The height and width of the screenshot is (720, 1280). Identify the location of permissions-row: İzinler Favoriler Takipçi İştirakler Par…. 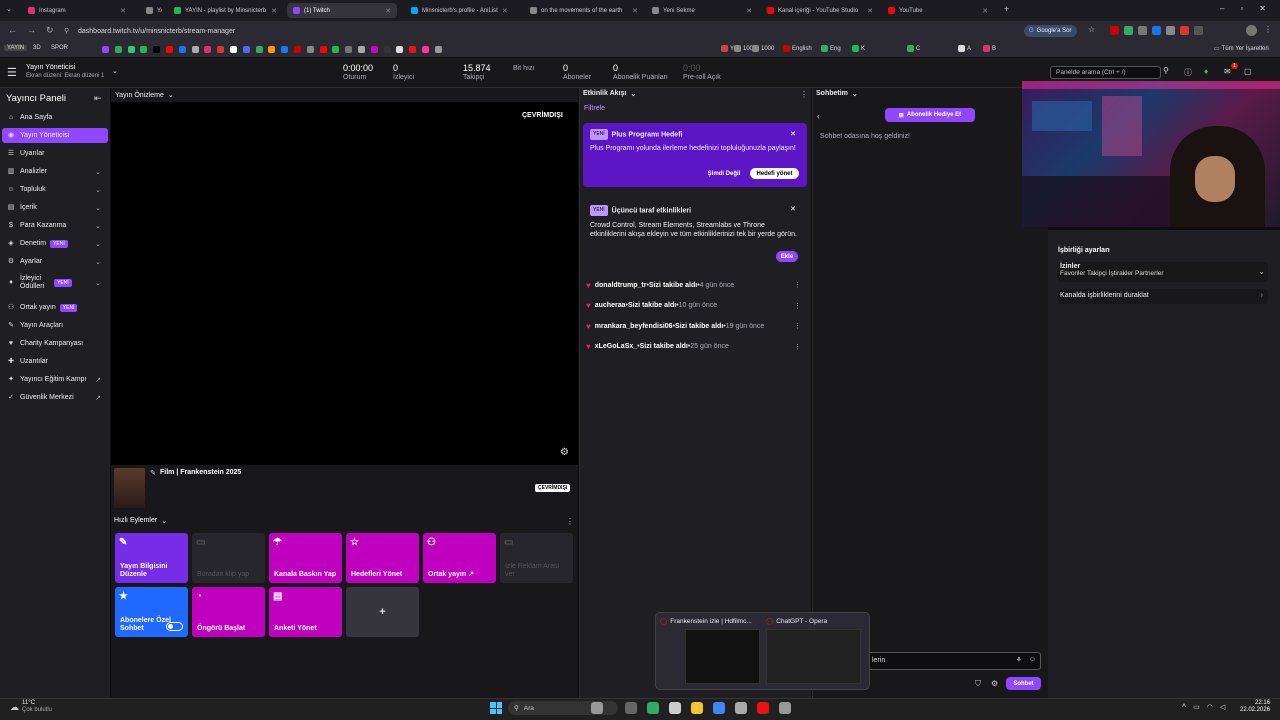
(1163, 272).